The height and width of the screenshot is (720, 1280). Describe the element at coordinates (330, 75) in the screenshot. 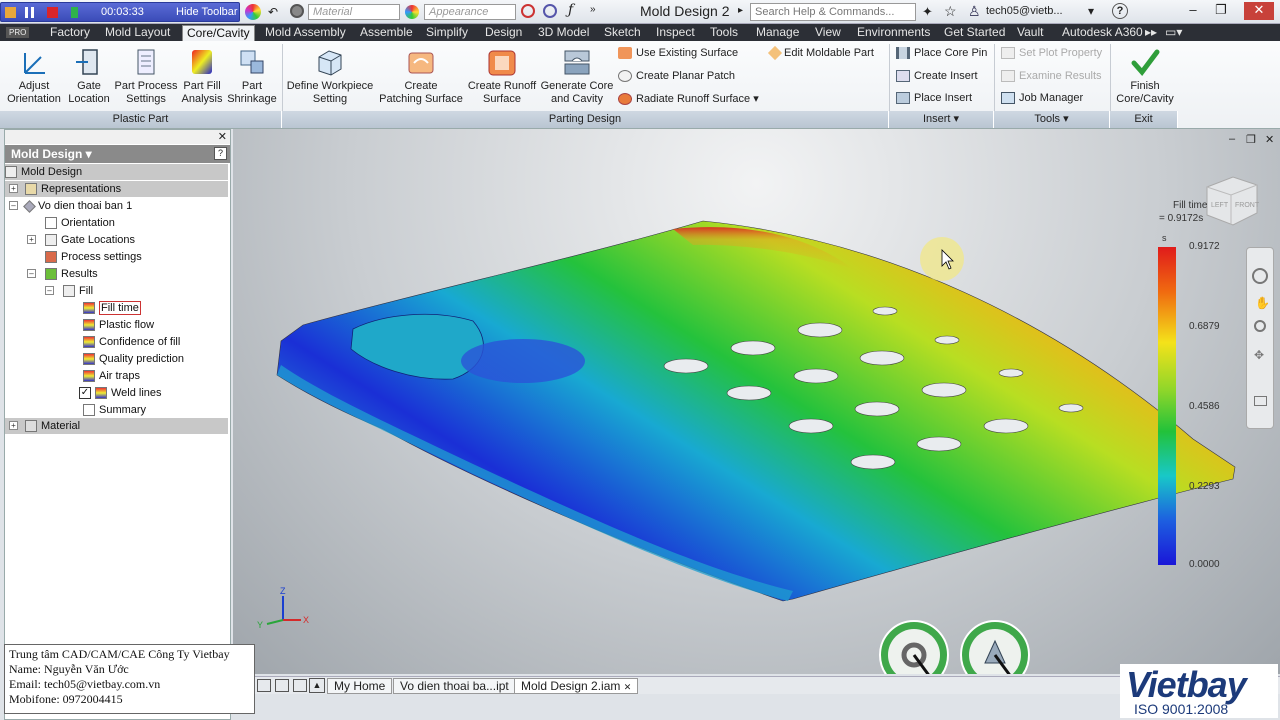

I see `define-workpiece-setting-button: Define Workpiece Setting` at that location.